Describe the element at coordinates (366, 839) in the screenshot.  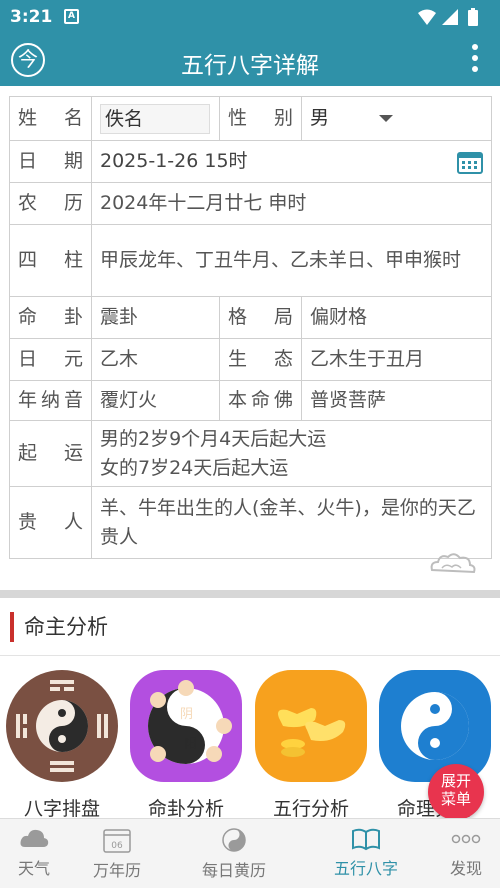
I see `open-book-icon` at that location.